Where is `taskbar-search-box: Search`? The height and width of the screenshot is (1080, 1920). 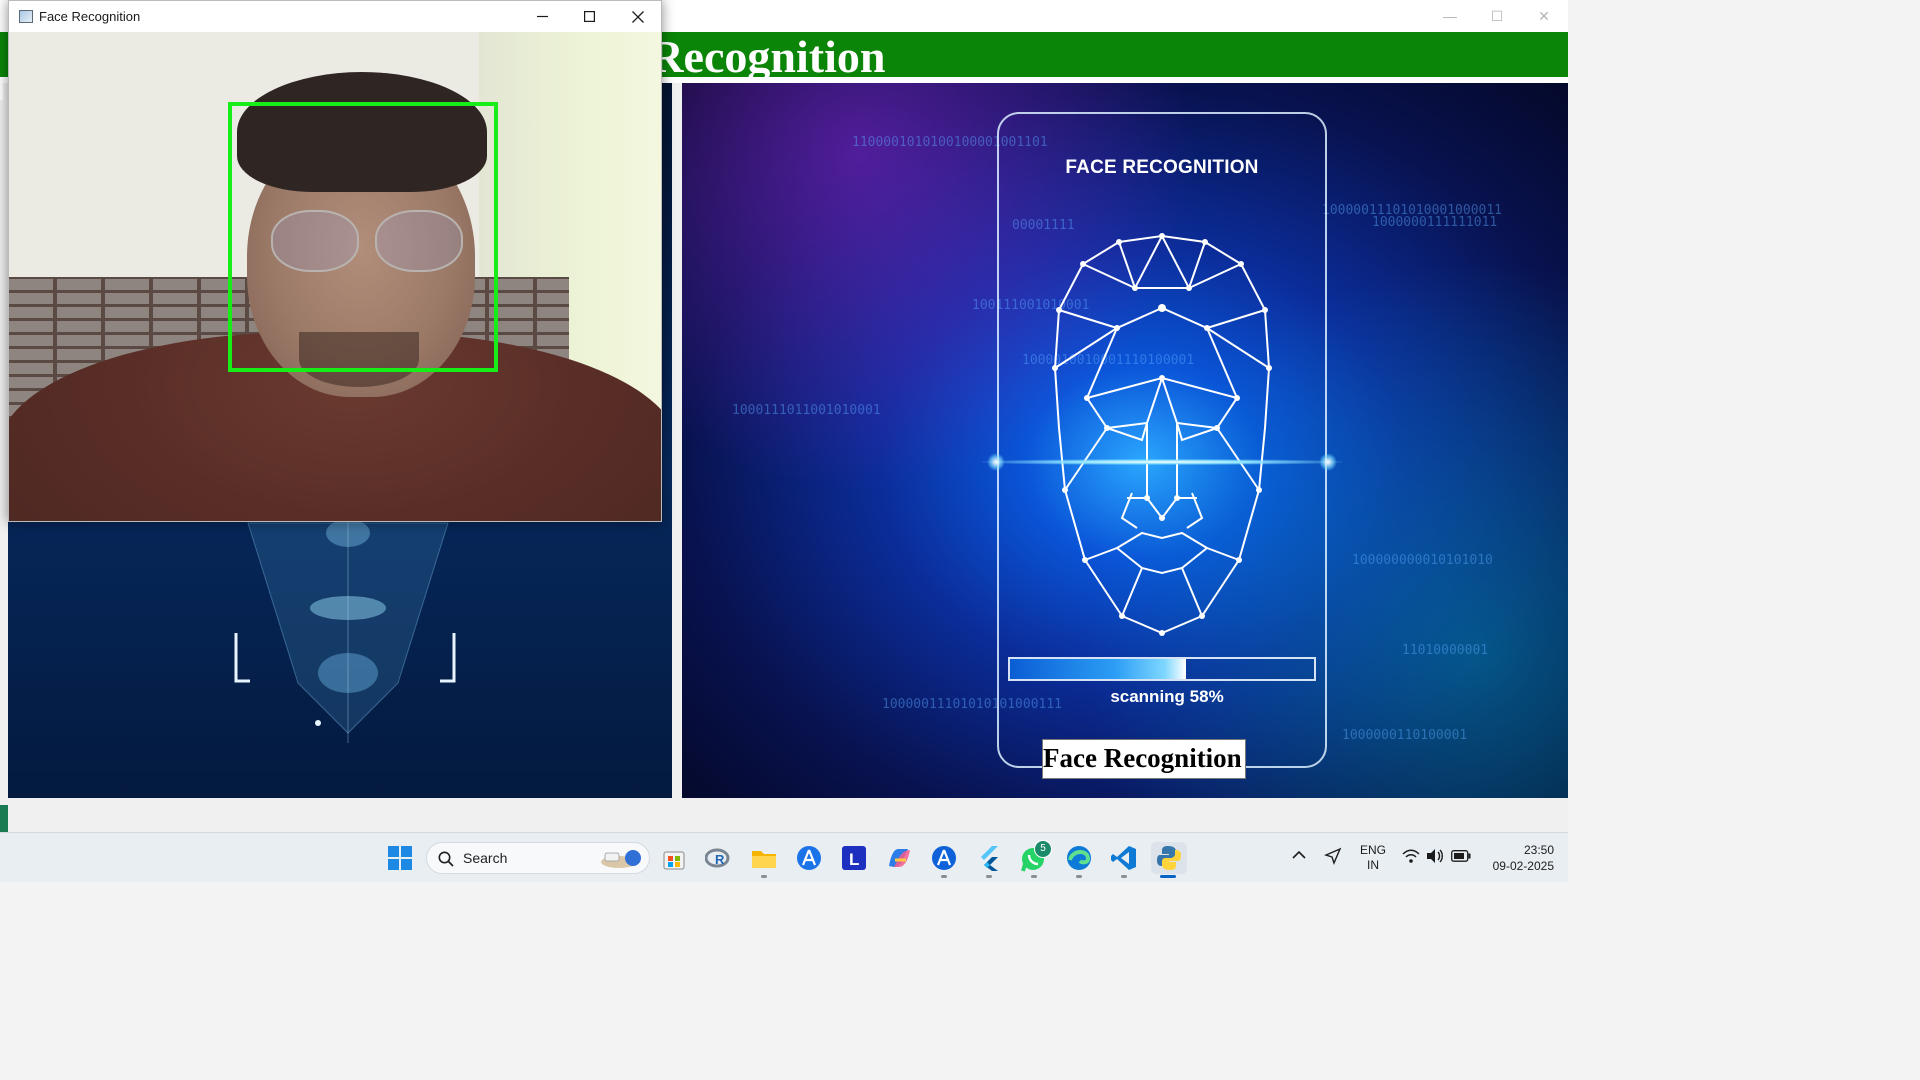
taskbar-search-box: Search is located at coordinates (538, 858).